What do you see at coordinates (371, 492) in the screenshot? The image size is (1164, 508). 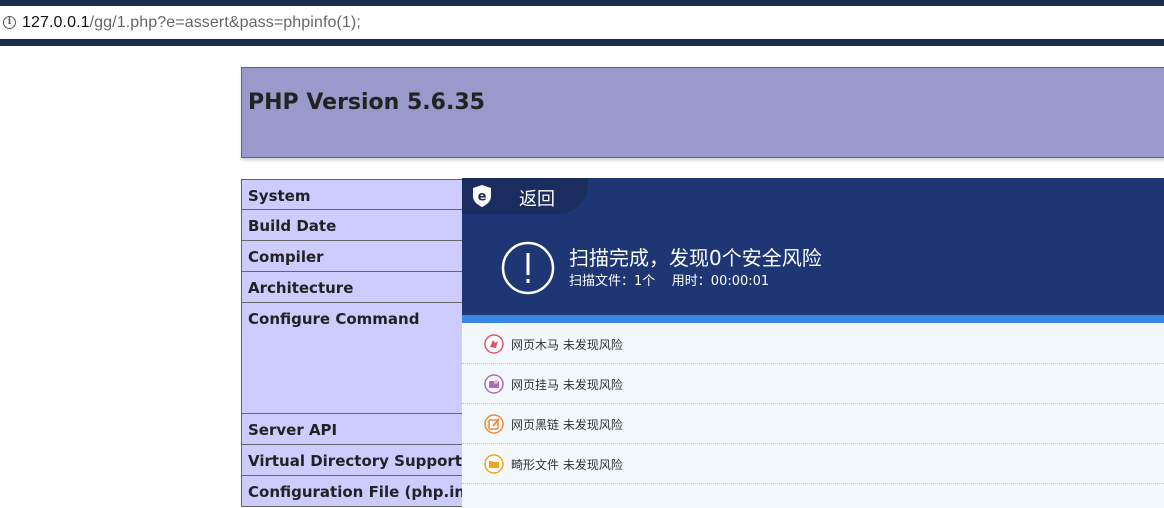 I see `row-label: Configuration File (php.ini) P` at bounding box center [371, 492].